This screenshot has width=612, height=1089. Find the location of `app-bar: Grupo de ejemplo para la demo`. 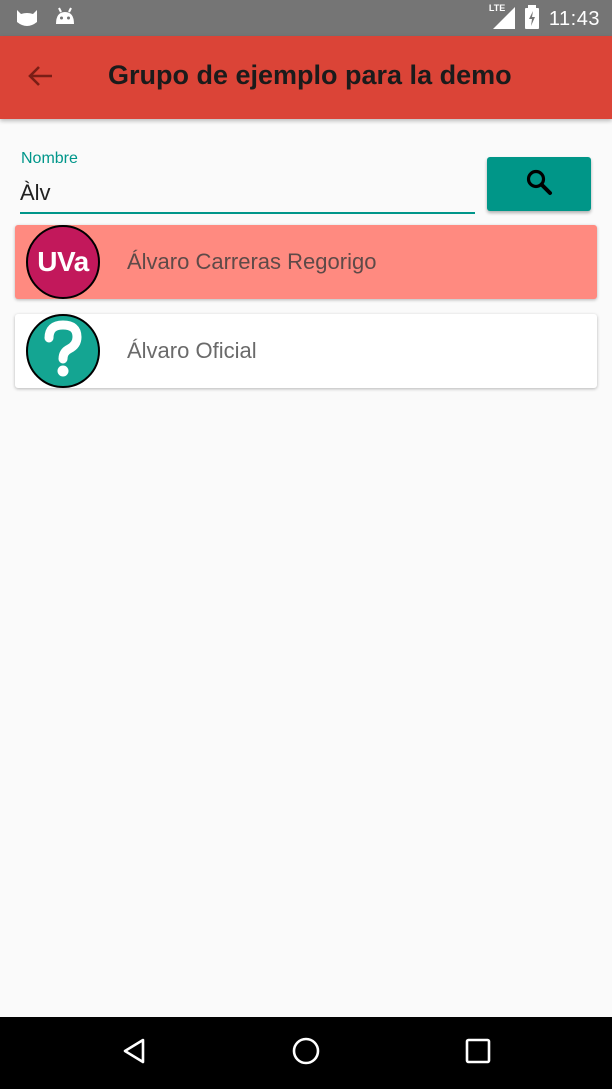

app-bar: Grupo de ejemplo para la demo is located at coordinates (306, 77).